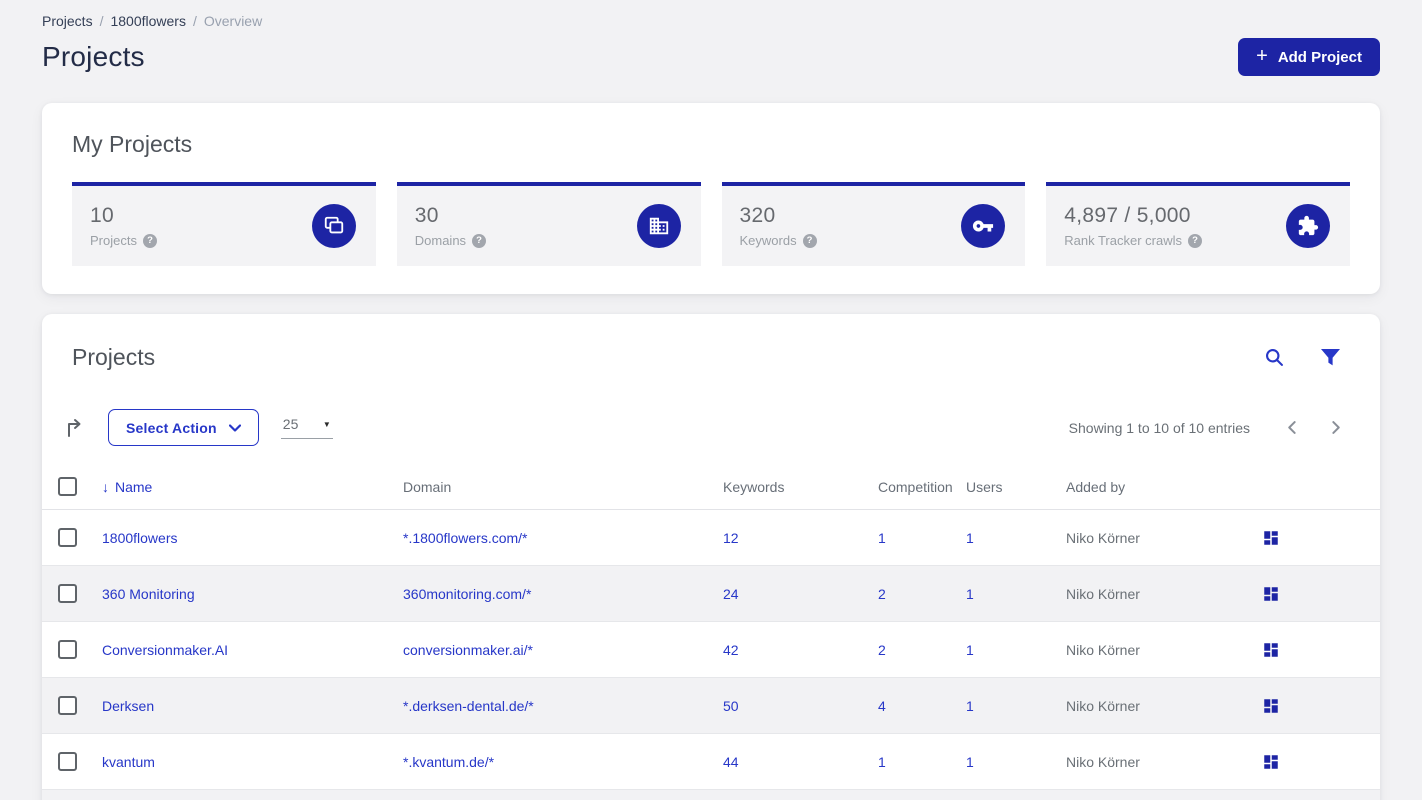  I want to click on column-header-competition: Competition, so click(922, 487).